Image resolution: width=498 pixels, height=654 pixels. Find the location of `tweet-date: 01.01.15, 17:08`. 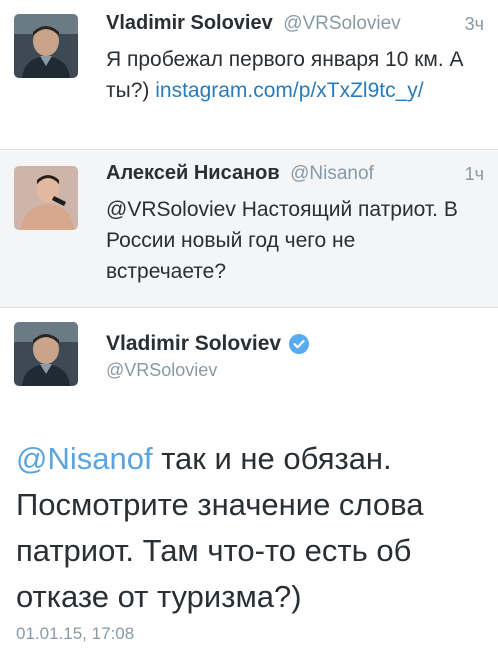

tweet-date: 01.01.15, 17:08 is located at coordinates (75, 633).